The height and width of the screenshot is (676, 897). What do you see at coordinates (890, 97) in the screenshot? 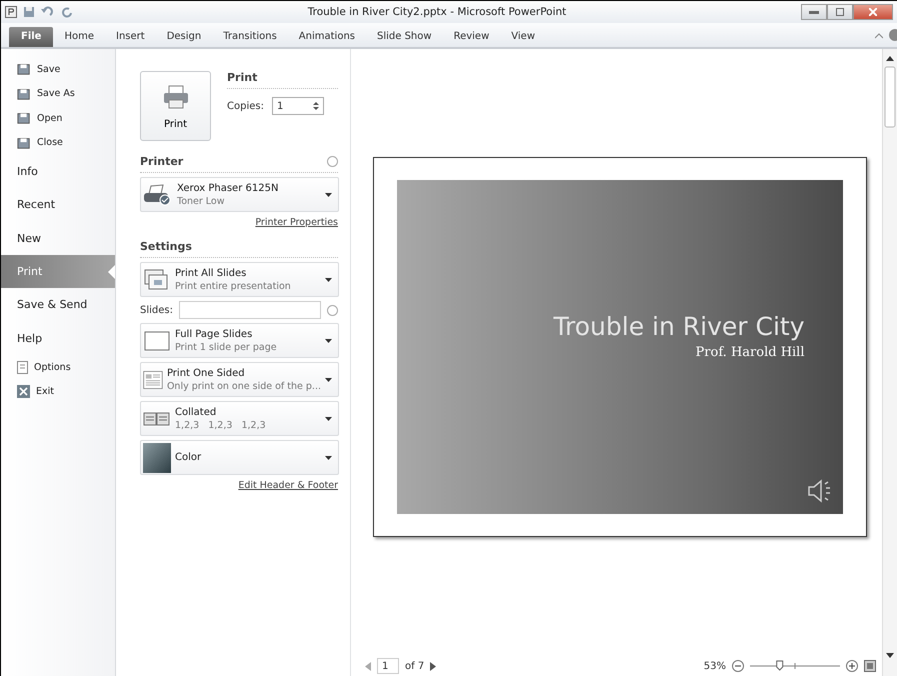
I see `scroll-thumb` at bounding box center [890, 97].